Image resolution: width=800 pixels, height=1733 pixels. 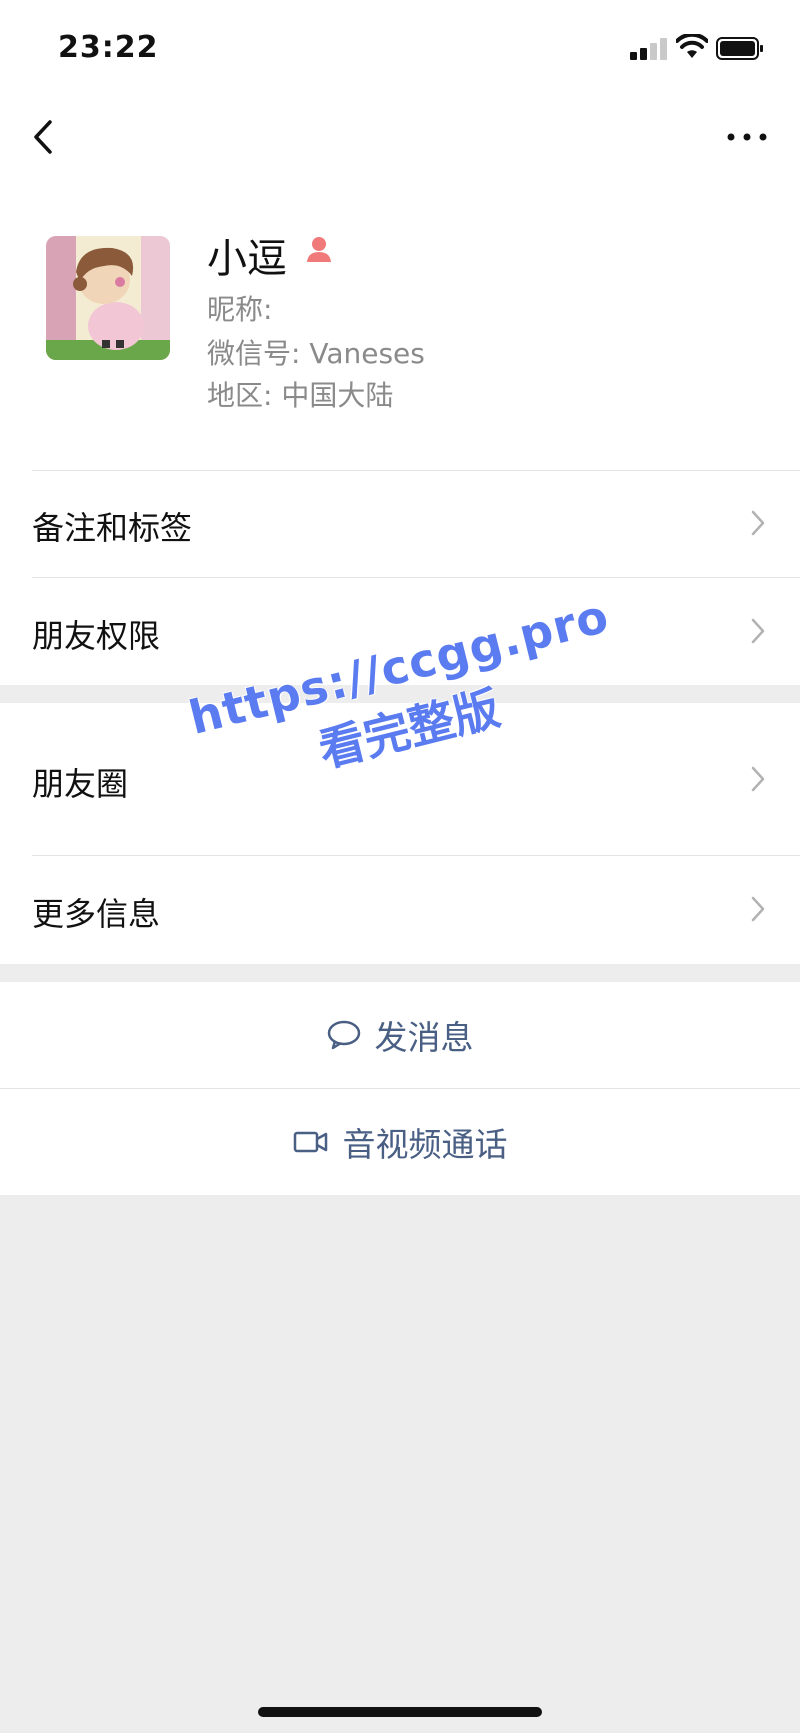 I want to click on signal-icon, so click(x=649, y=49).